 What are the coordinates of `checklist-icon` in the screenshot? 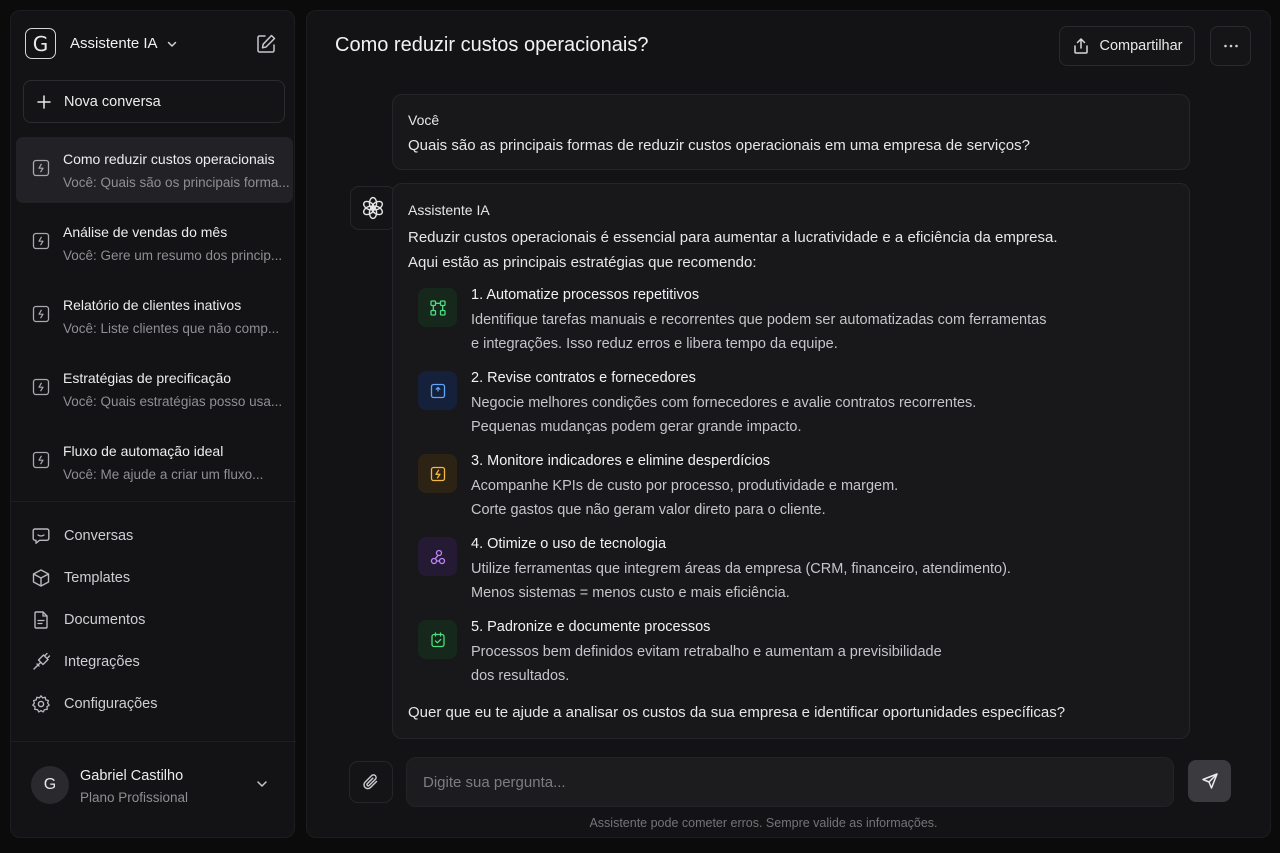 It's located at (437, 639).